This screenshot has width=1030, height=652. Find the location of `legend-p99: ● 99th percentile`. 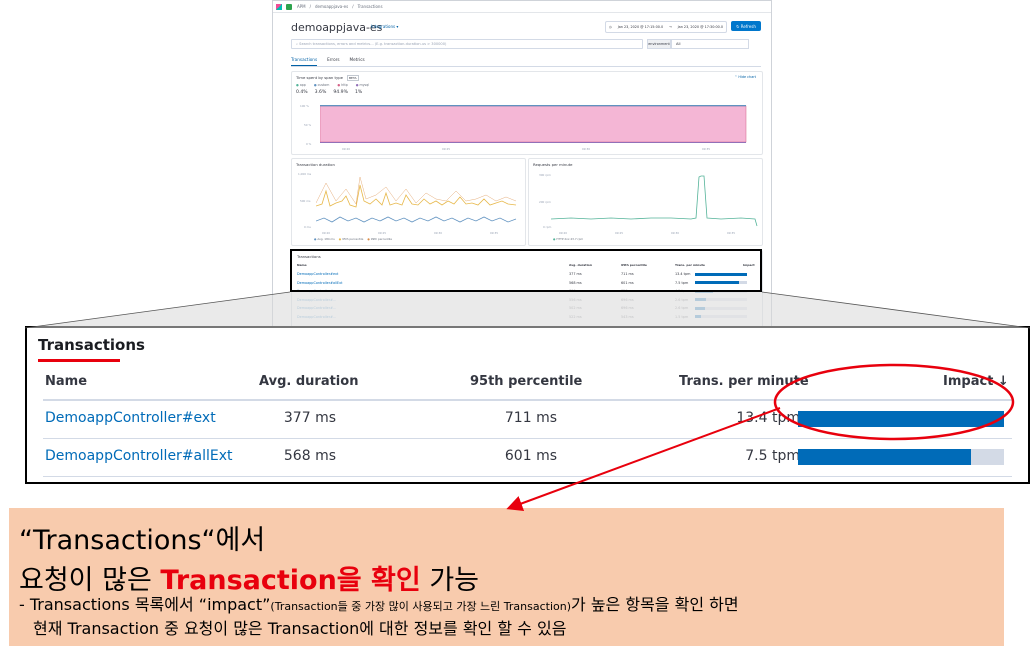

legend-p99: ● 99th percentile is located at coordinates (379, 239).